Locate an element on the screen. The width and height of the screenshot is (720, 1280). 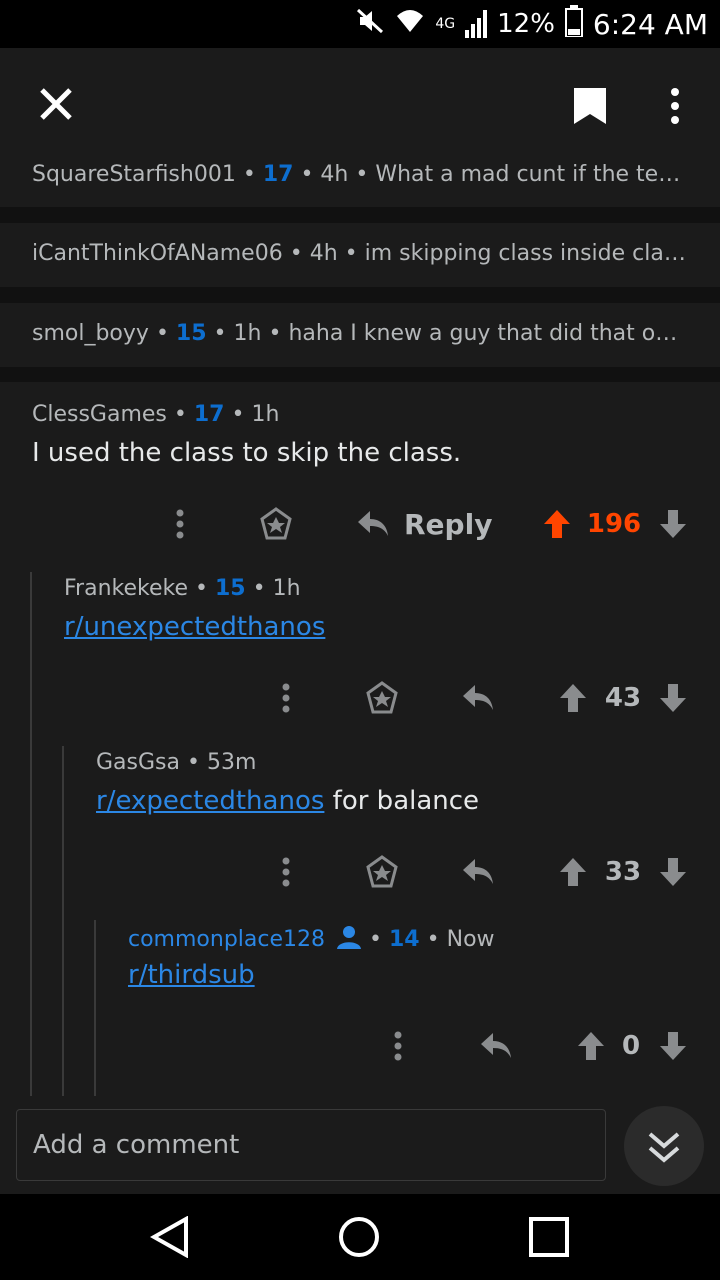
battery-icon is located at coordinates (573, 24).